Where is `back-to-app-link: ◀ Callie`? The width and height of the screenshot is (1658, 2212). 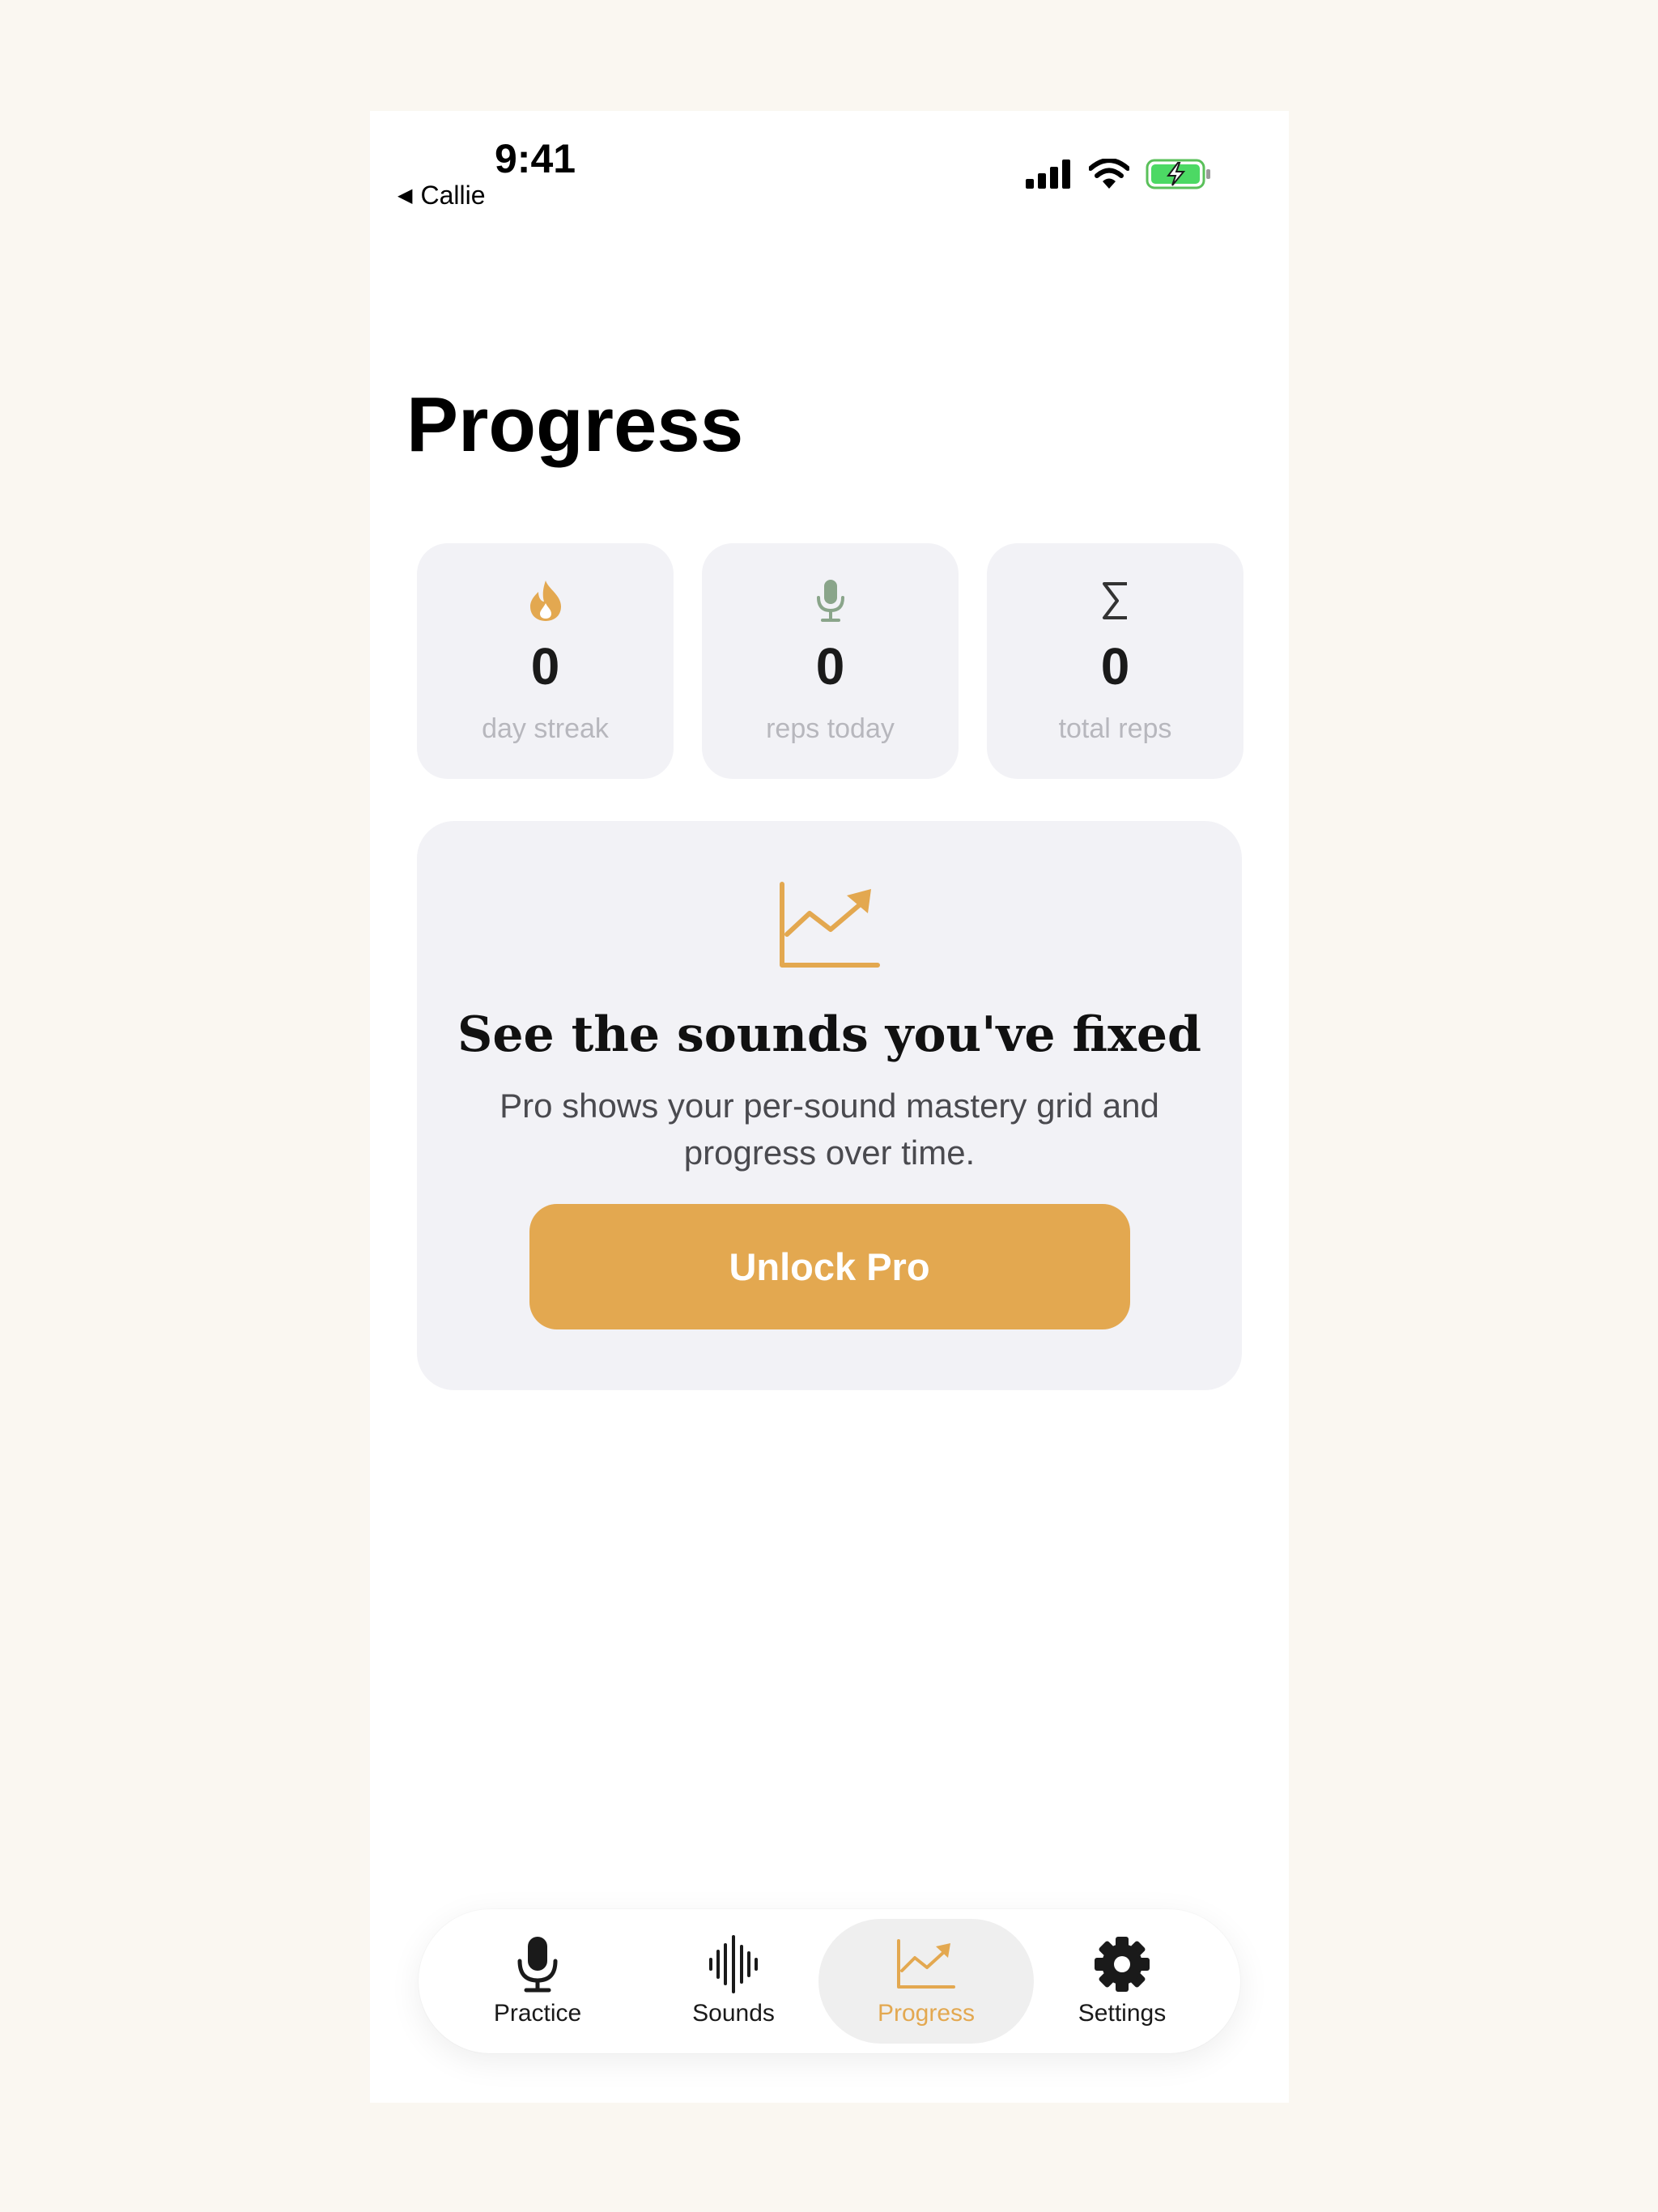
back-to-app-link: ◀ Callie is located at coordinates (441, 196).